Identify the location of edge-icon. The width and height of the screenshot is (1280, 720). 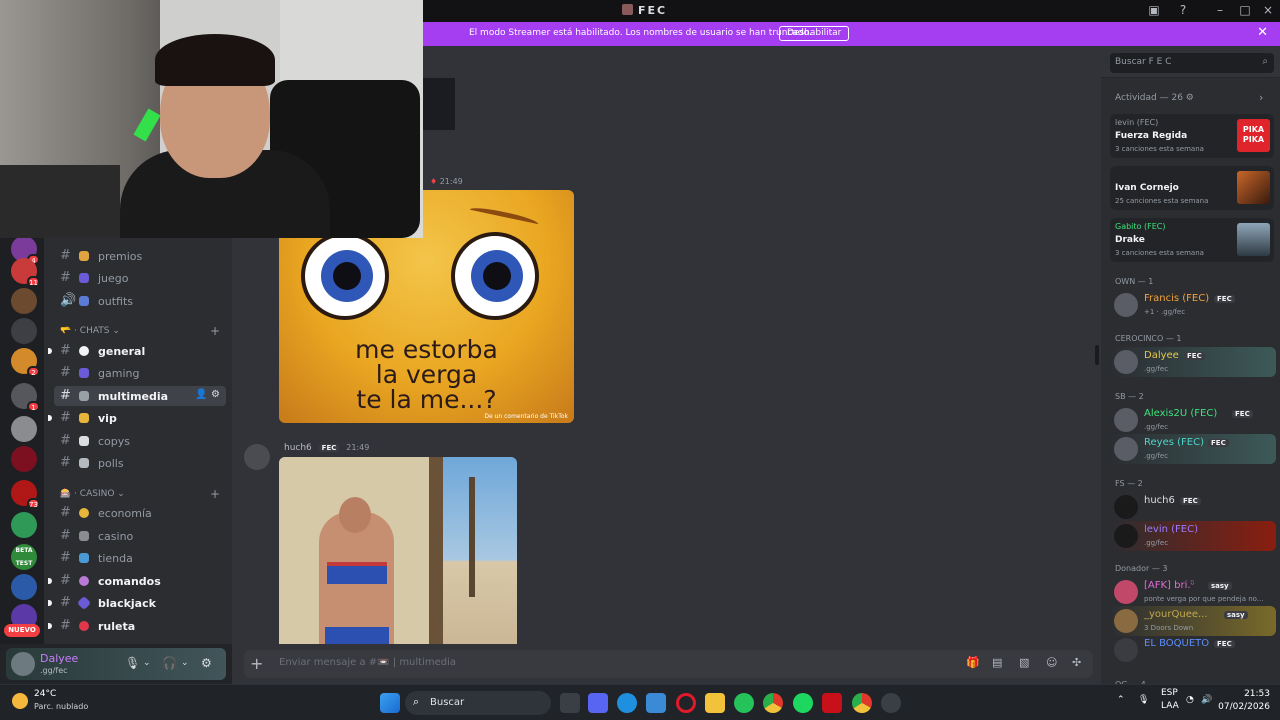
(627, 703).